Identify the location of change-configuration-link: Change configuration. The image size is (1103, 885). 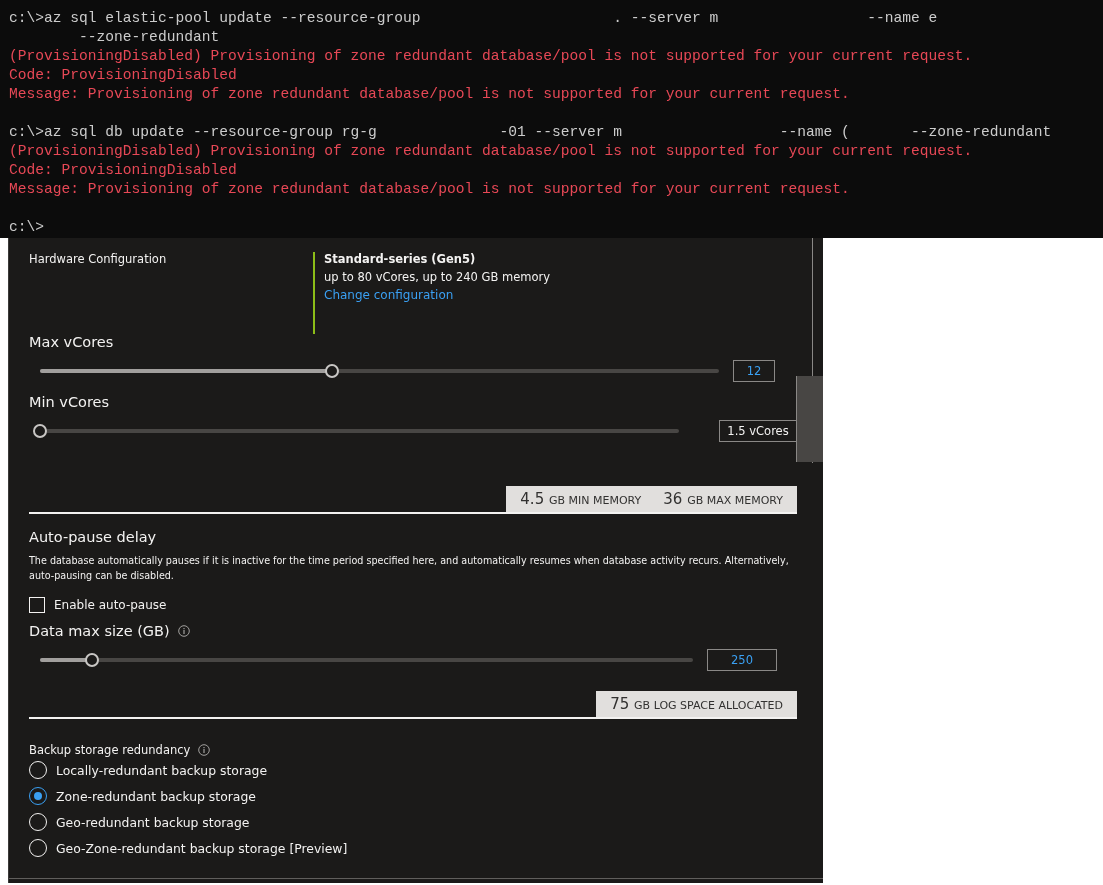
(437, 295).